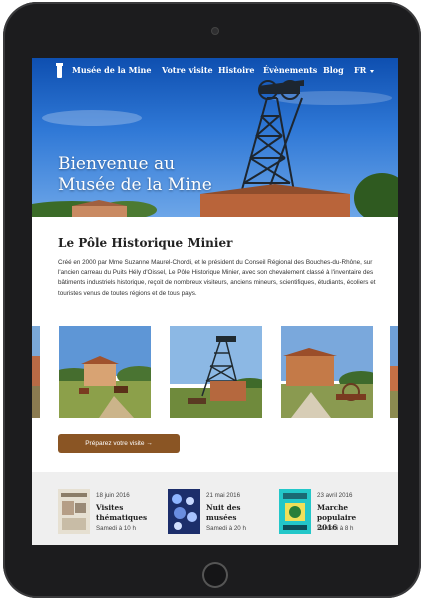  Describe the element at coordinates (290, 70) in the screenshot. I see `nav-item-evenements: Évènements` at that location.